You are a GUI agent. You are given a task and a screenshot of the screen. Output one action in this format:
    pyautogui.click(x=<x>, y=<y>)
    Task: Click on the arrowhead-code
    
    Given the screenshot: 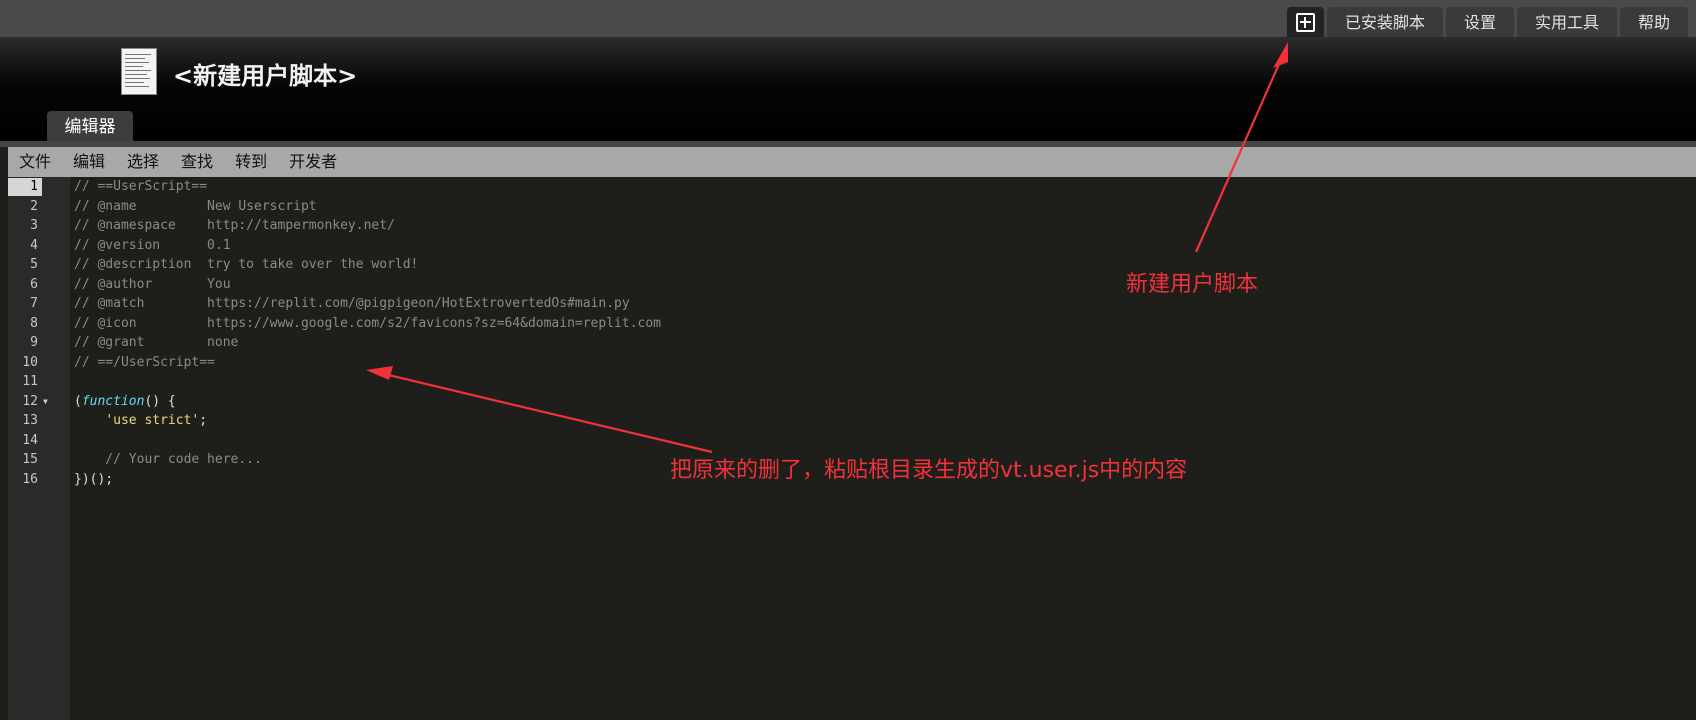 What is the action you would take?
    pyautogui.click(x=379, y=373)
    